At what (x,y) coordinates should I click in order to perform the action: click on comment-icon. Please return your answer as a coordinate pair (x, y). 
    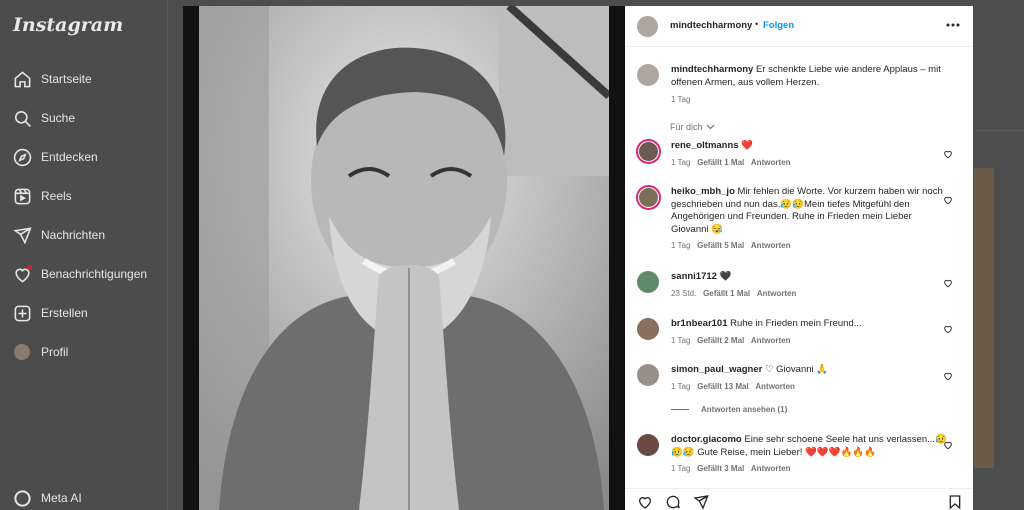
    Looking at the image, I should click on (673, 502).